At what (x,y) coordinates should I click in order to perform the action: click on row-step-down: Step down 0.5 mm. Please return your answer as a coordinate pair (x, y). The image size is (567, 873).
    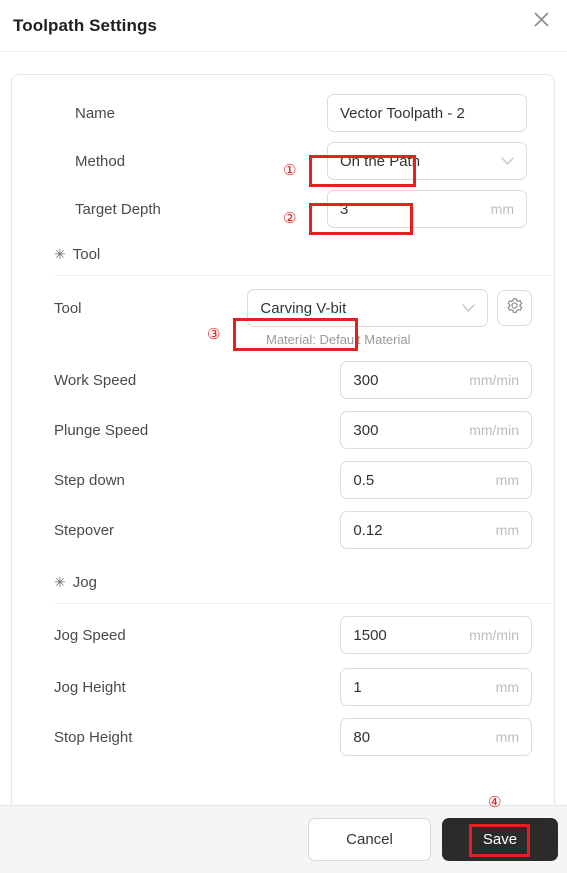
    Looking at the image, I should click on (283, 480).